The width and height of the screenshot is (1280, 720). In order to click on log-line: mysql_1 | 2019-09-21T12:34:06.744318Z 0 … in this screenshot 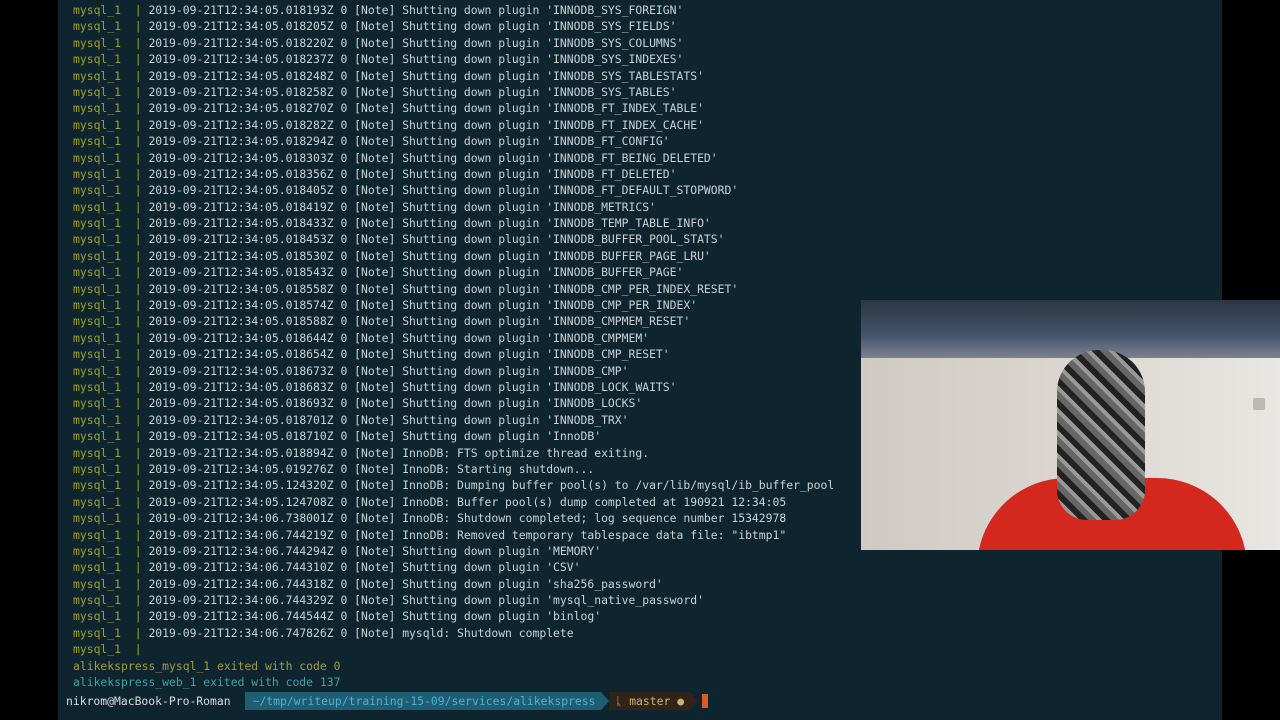, I will do `click(647, 584)`.